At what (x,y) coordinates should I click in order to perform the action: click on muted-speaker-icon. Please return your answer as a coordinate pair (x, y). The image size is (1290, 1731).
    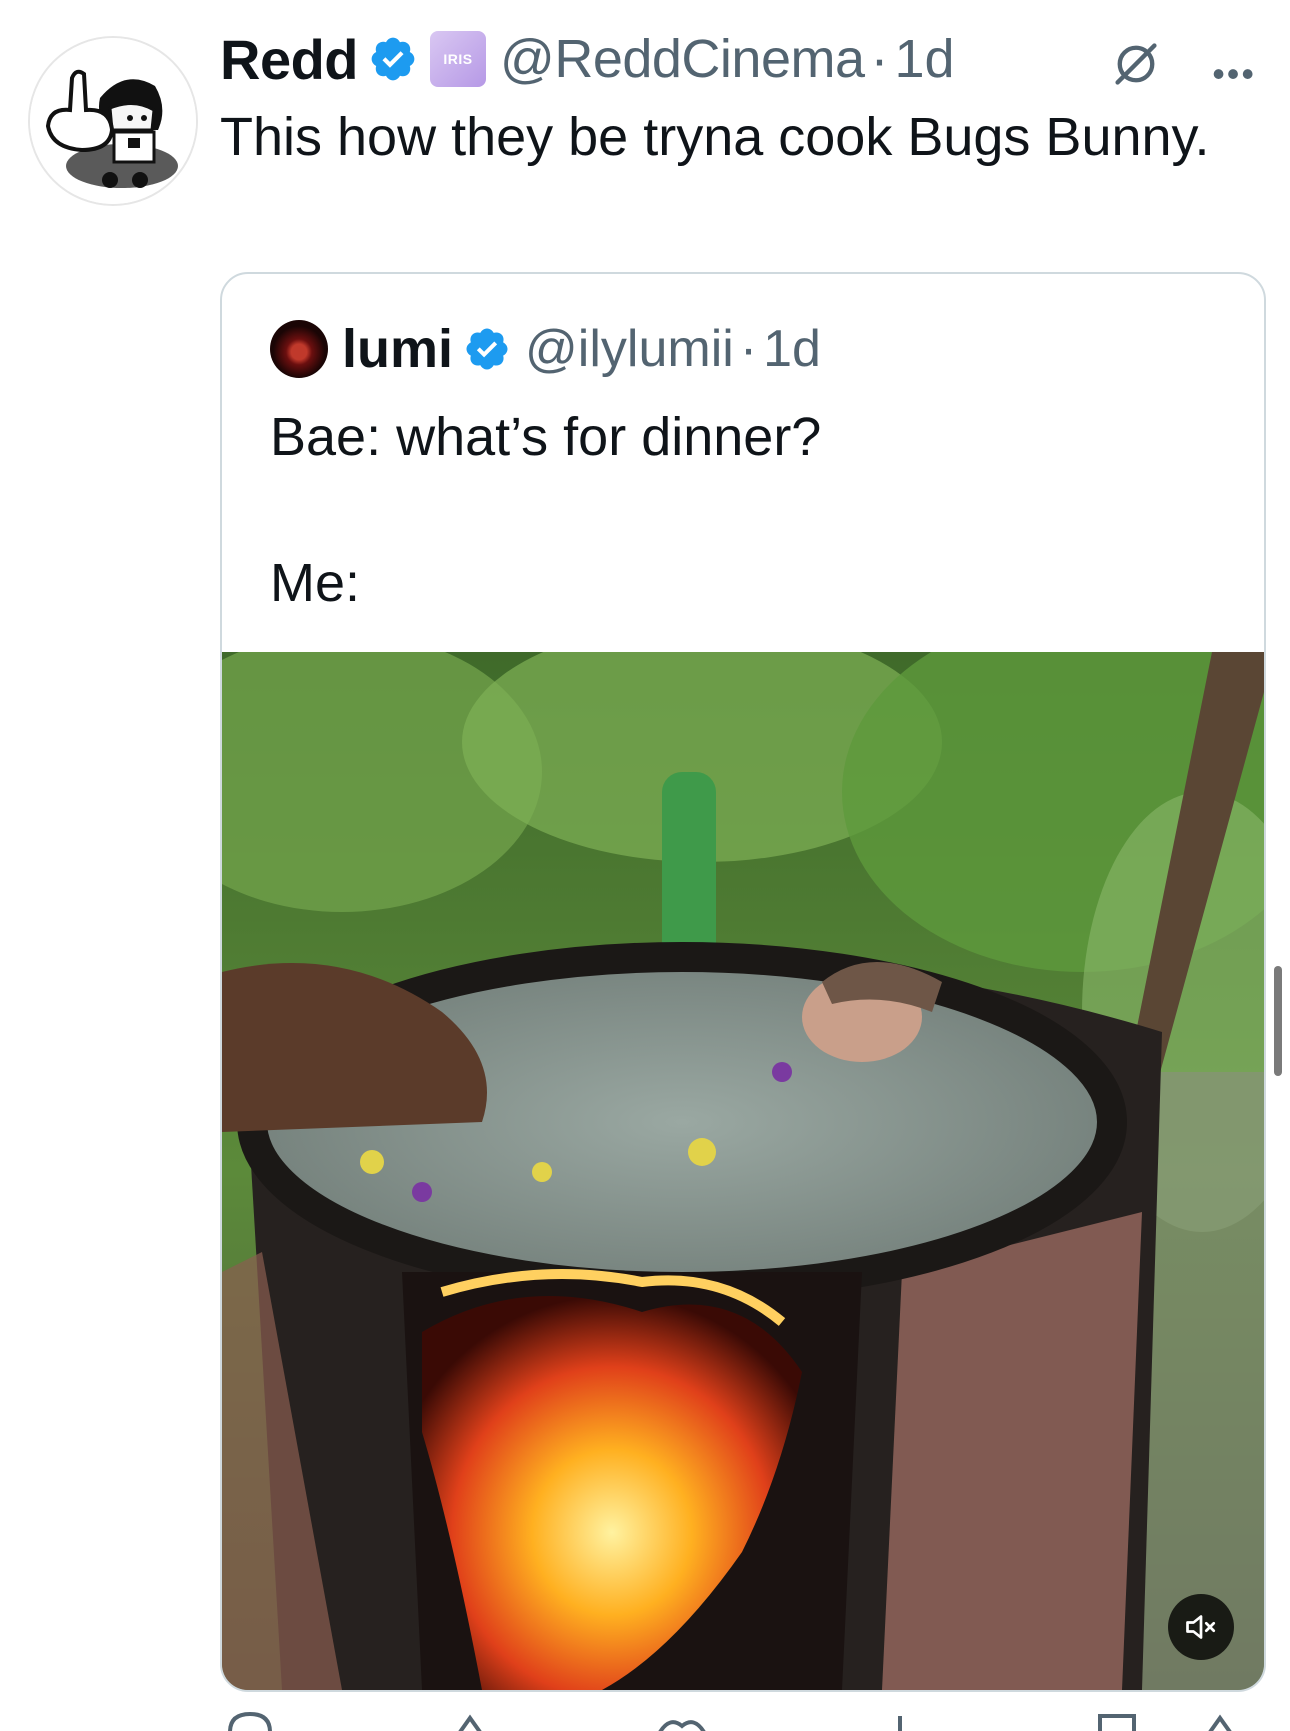
    Looking at the image, I should click on (1201, 1627).